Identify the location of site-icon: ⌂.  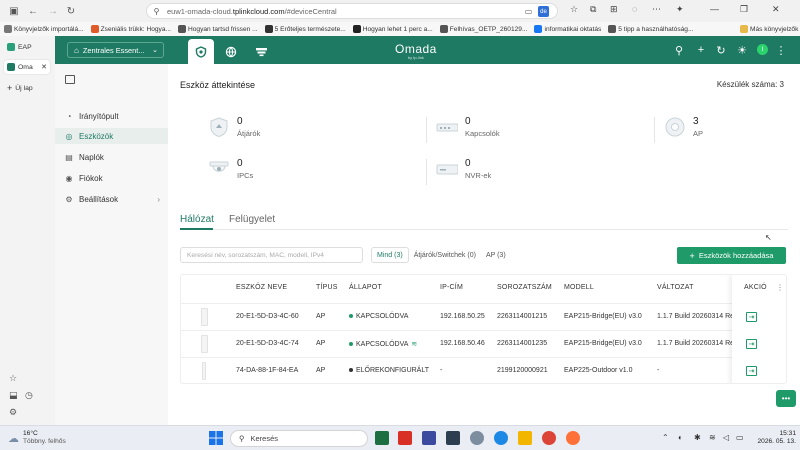
(76, 50).